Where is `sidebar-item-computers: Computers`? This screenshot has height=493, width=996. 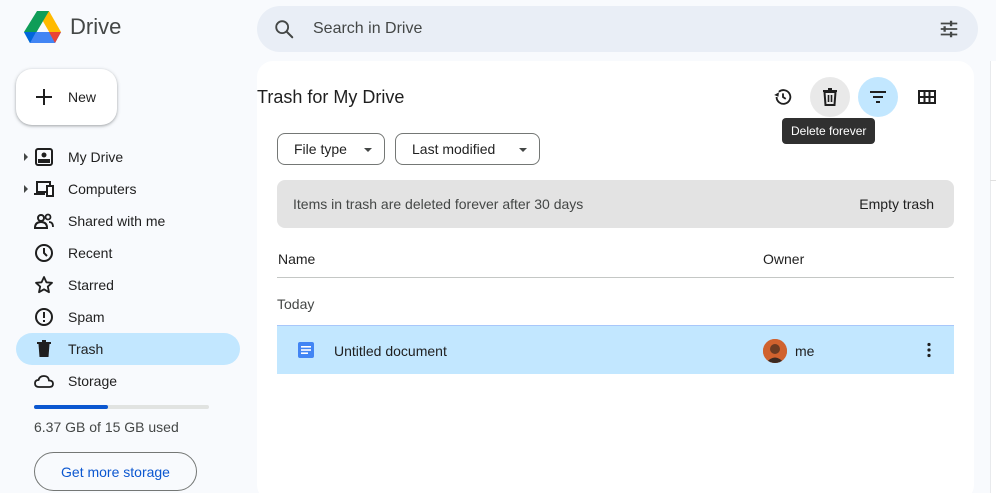
sidebar-item-computers: Computers is located at coordinates (128, 189).